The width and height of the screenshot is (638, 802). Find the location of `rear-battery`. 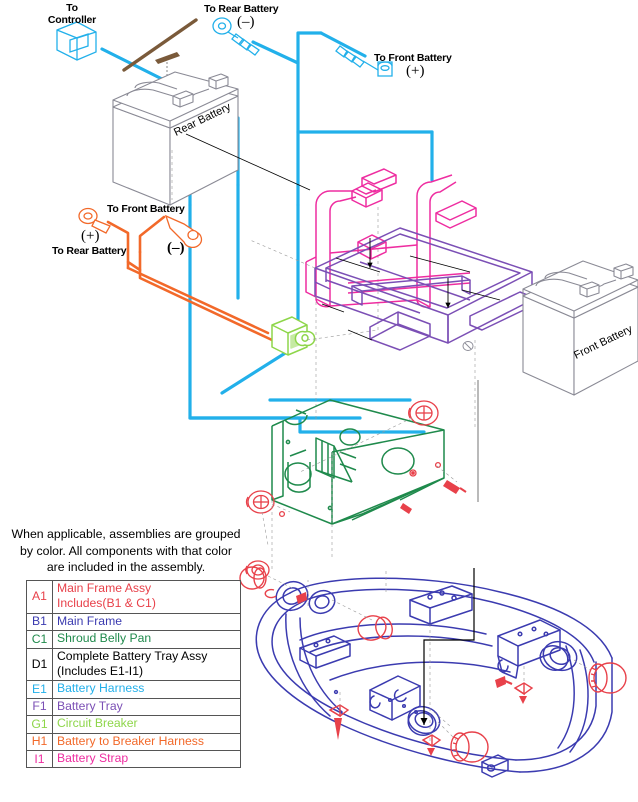

rear-battery is located at coordinates (175, 138).